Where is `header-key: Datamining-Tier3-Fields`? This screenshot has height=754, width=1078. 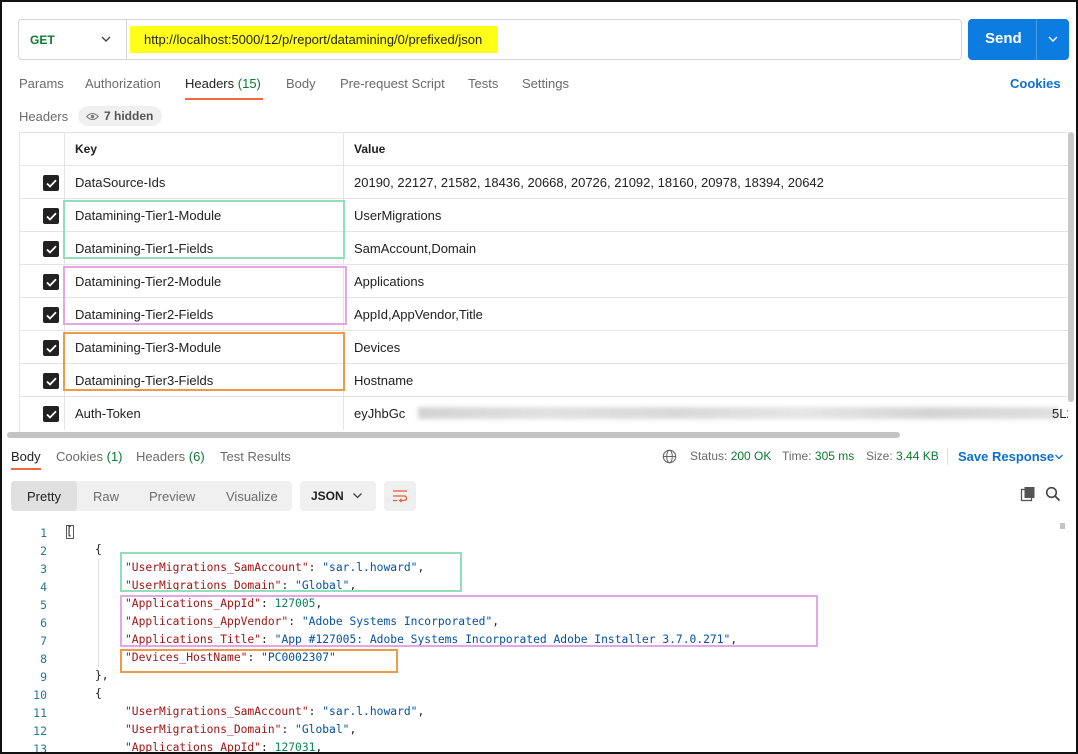 header-key: Datamining-Tier3-Fields is located at coordinates (144, 380).